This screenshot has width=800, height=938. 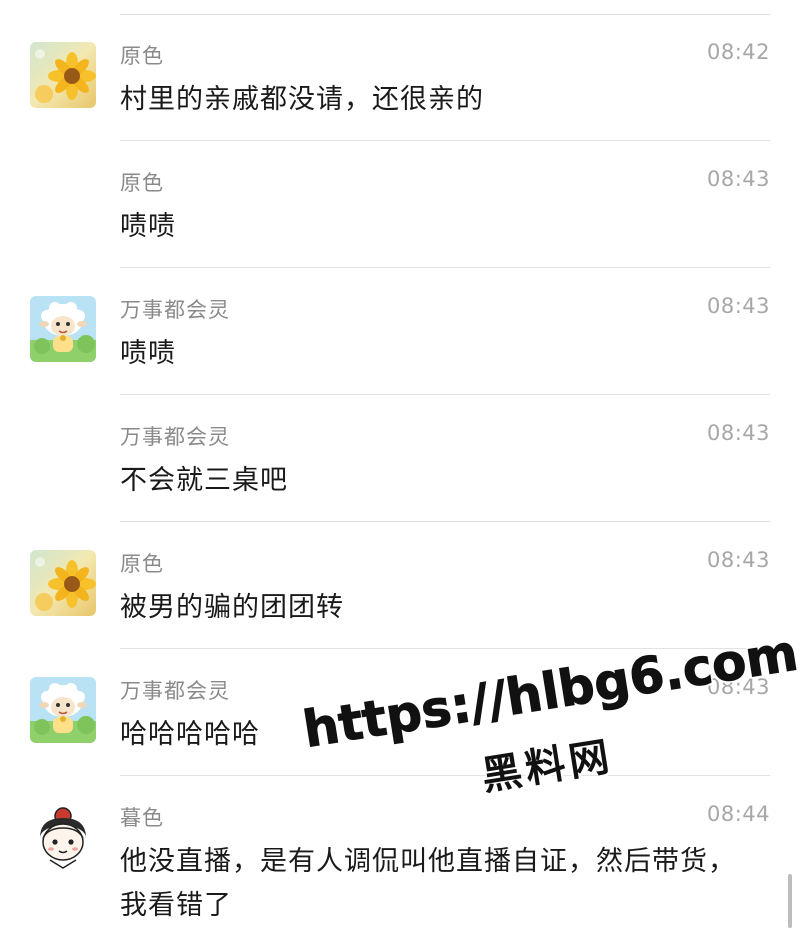 I want to click on message-row: 原色 08:43 被男的骗的团团转, so click(x=400, y=585).